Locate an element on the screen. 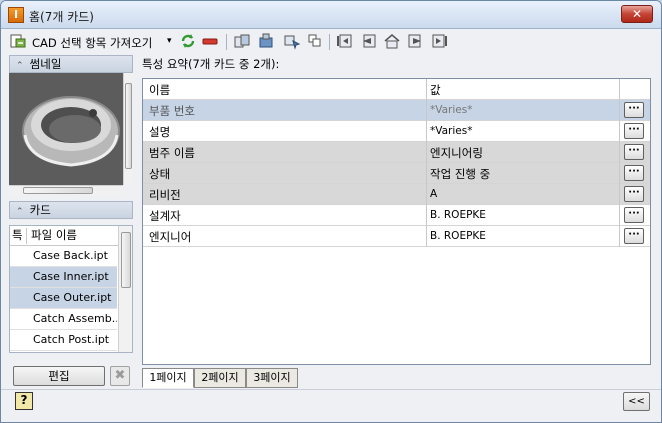 The height and width of the screenshot is (423, 662). copy-design-2-icon is located at coordinates (266, 41).